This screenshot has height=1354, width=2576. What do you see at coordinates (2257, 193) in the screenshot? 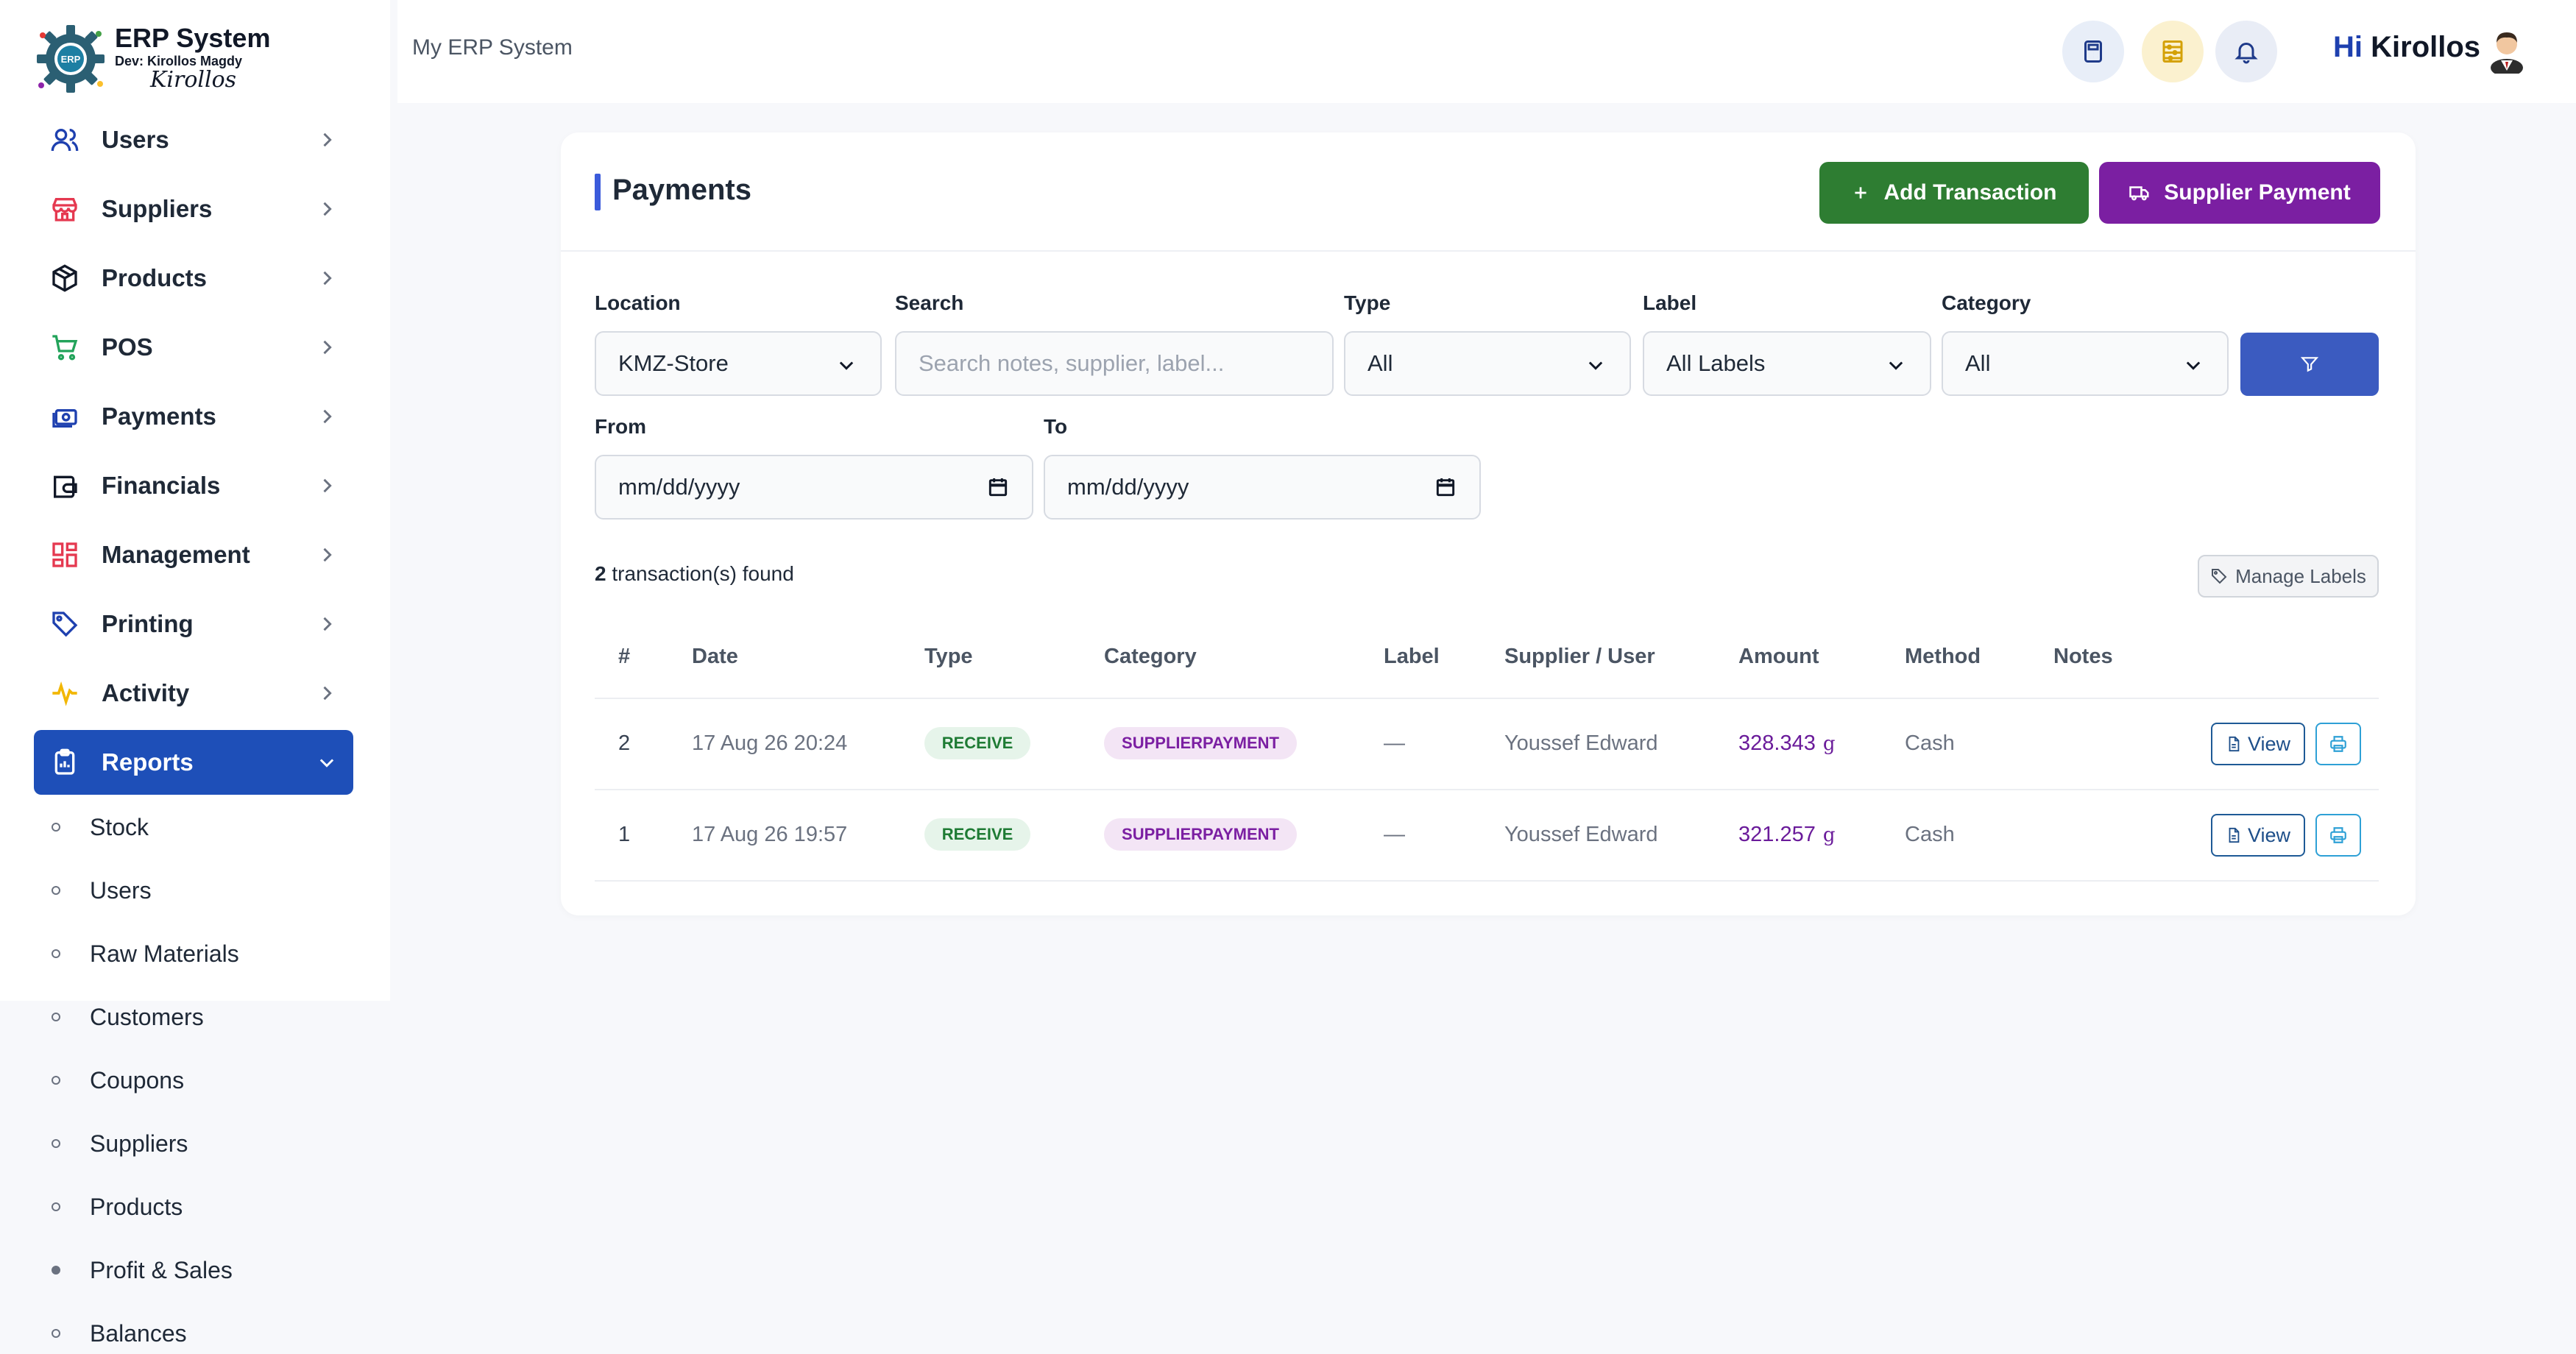
I see `supplier-payment-label: Supplier Payment` at bounding box center [2257, 193].